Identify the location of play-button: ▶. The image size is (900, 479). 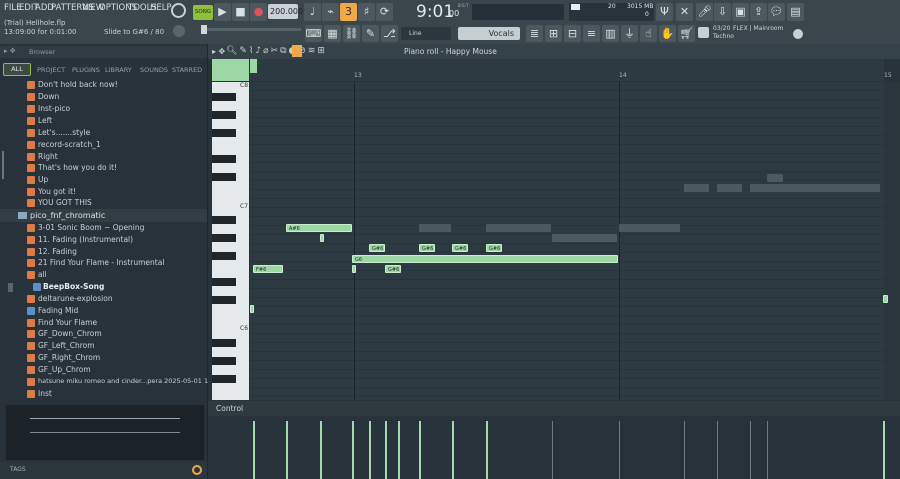
(222, 12).